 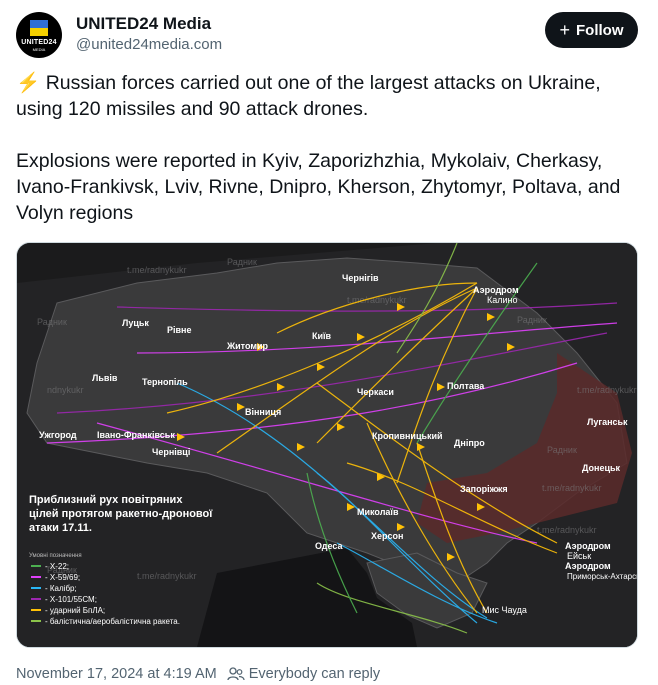 I want to click on airfield-kalino-name: Калино, so click(x=502, y=300).